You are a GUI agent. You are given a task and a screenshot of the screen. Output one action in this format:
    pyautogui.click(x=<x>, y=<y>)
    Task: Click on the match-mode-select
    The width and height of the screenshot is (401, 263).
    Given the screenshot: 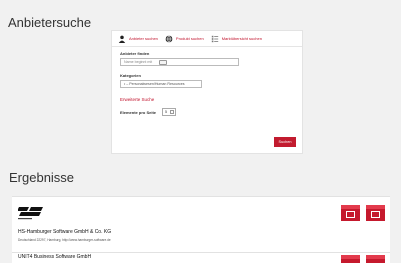 What is the action you would take?
    pyautogui.click(x=163, y=62)
    